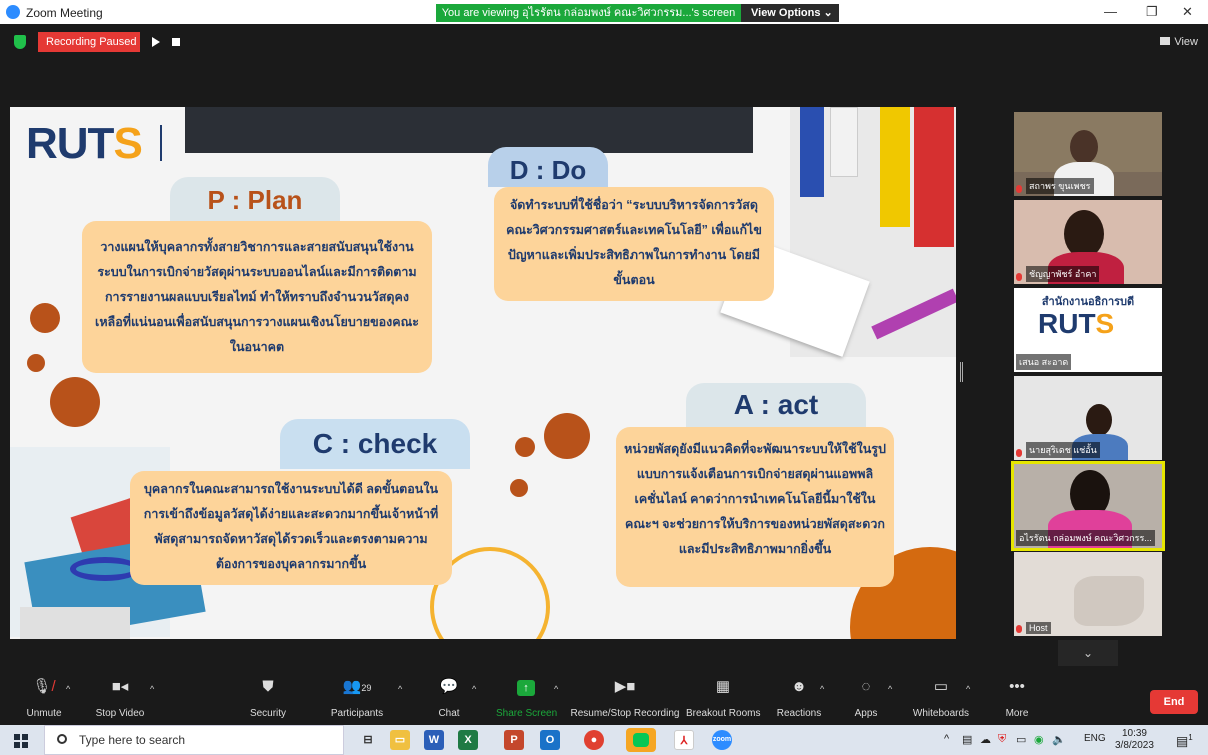  Describe the element at coordinates (449, 697) in the screenshot. I see `chat-button: 💬 Chat` at that location.